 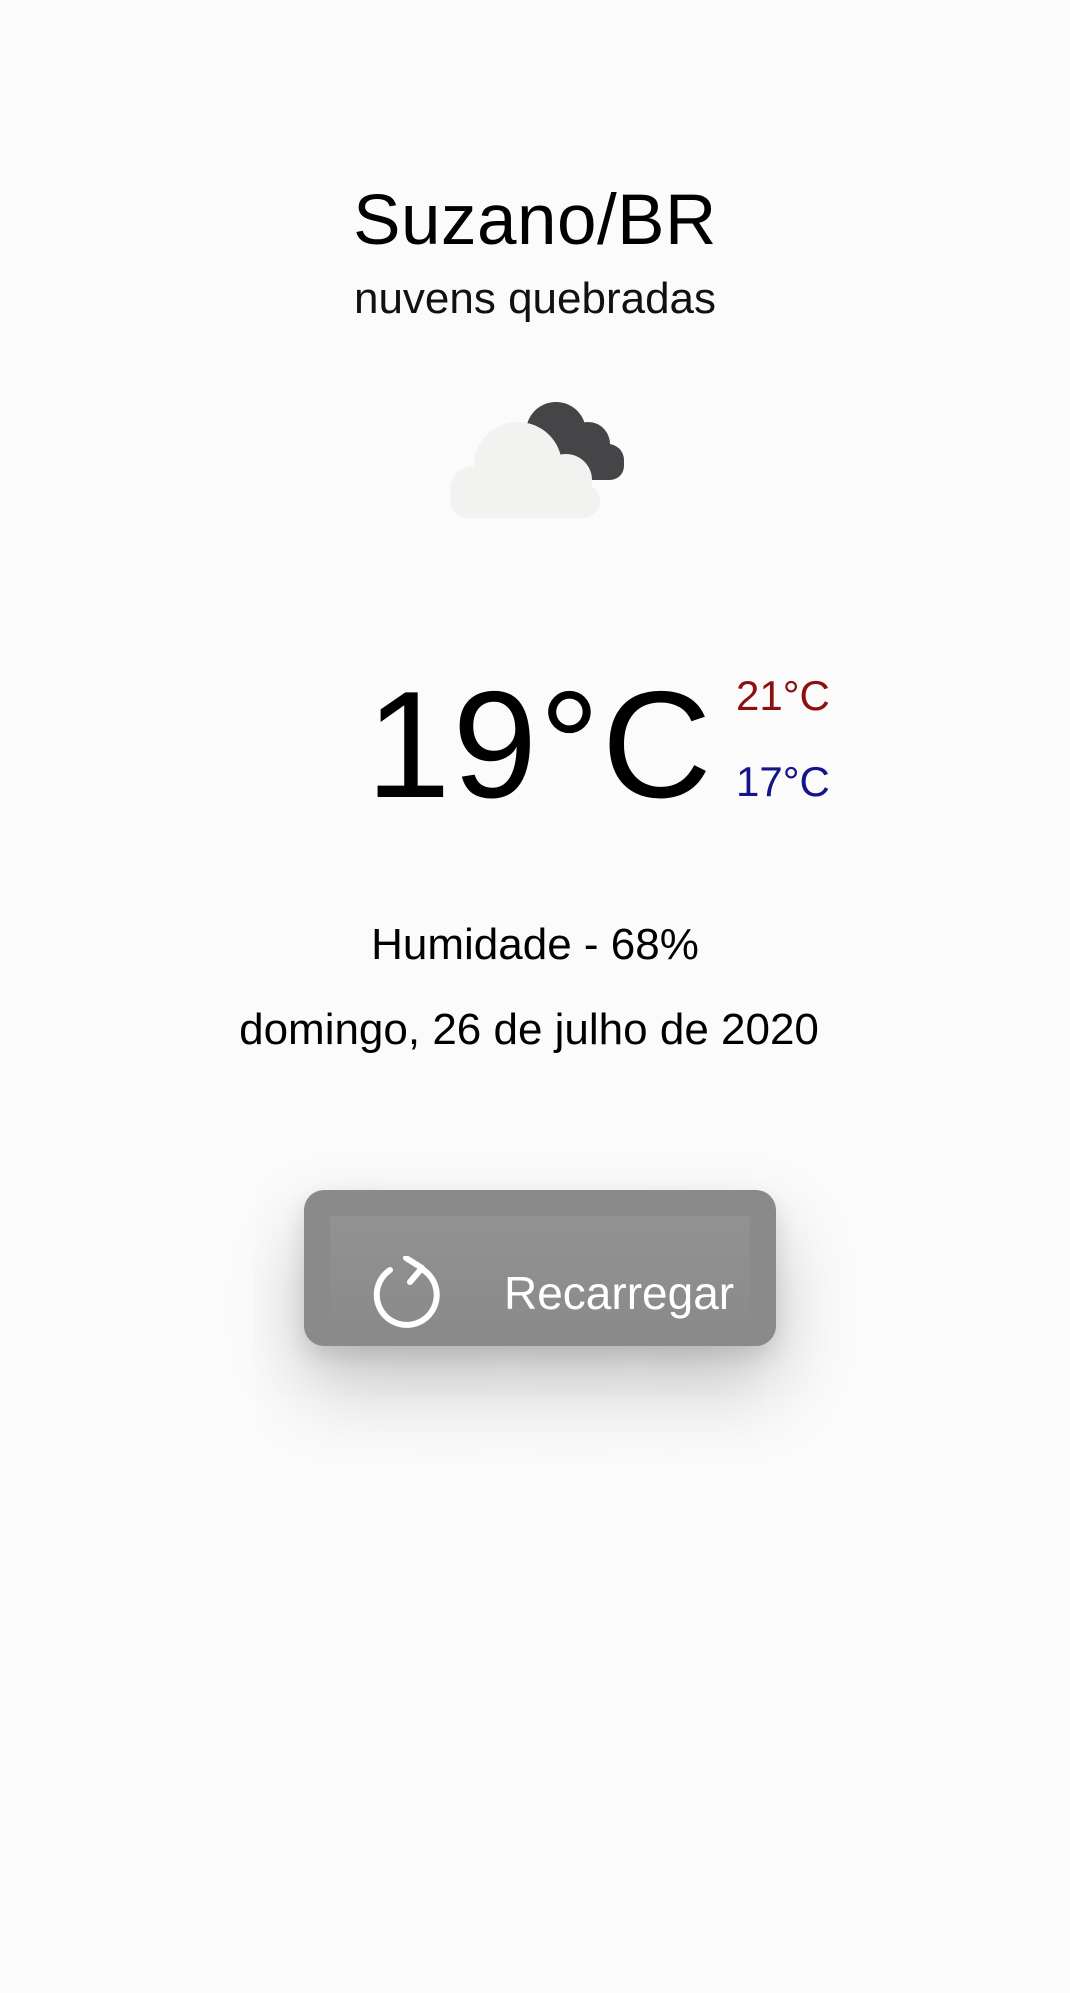 I want to click on current-temperature: 19°C, so click(x=540, y=745).